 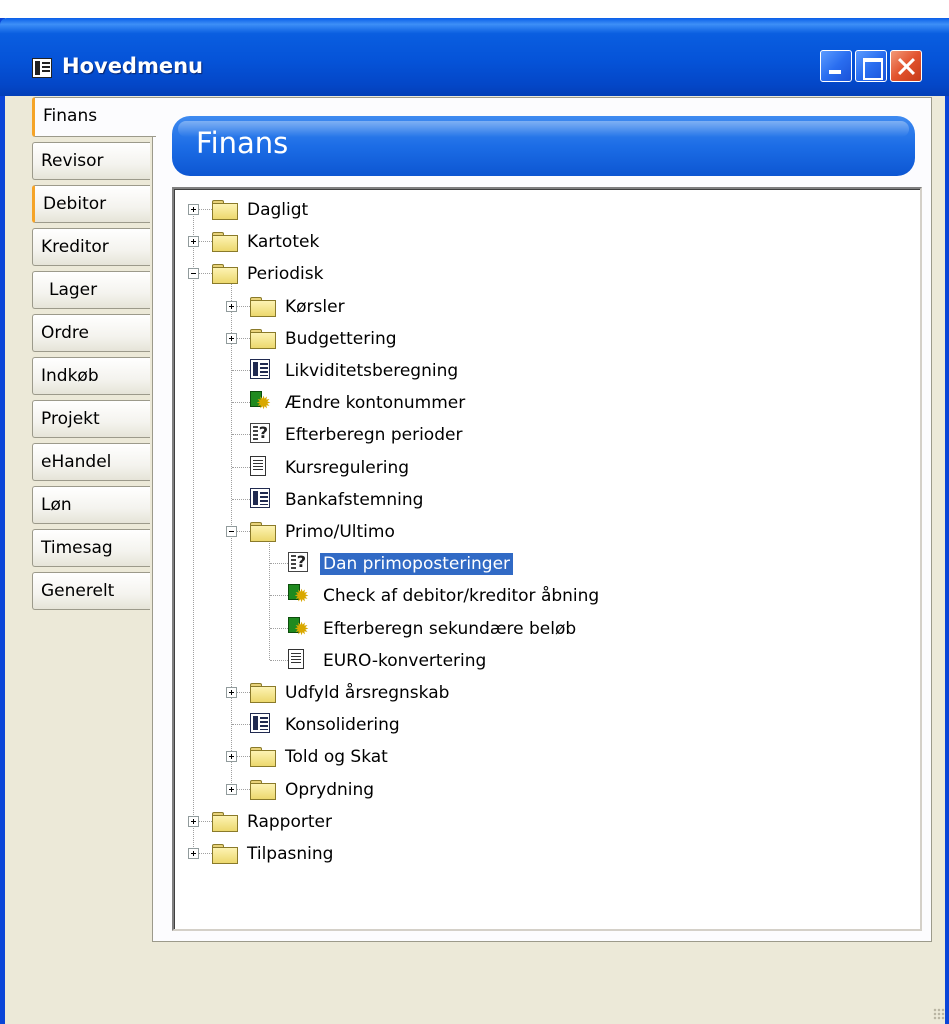 I want to click on maximize-button, so click(x=871, y=66).